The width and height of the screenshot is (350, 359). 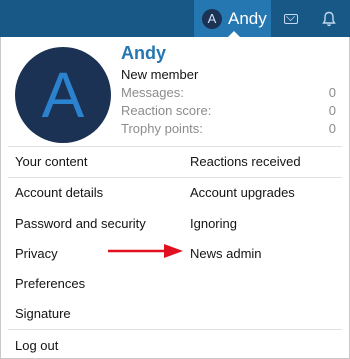 I want to click on menu-privacy: Privacy, so click(x=36, y=254).